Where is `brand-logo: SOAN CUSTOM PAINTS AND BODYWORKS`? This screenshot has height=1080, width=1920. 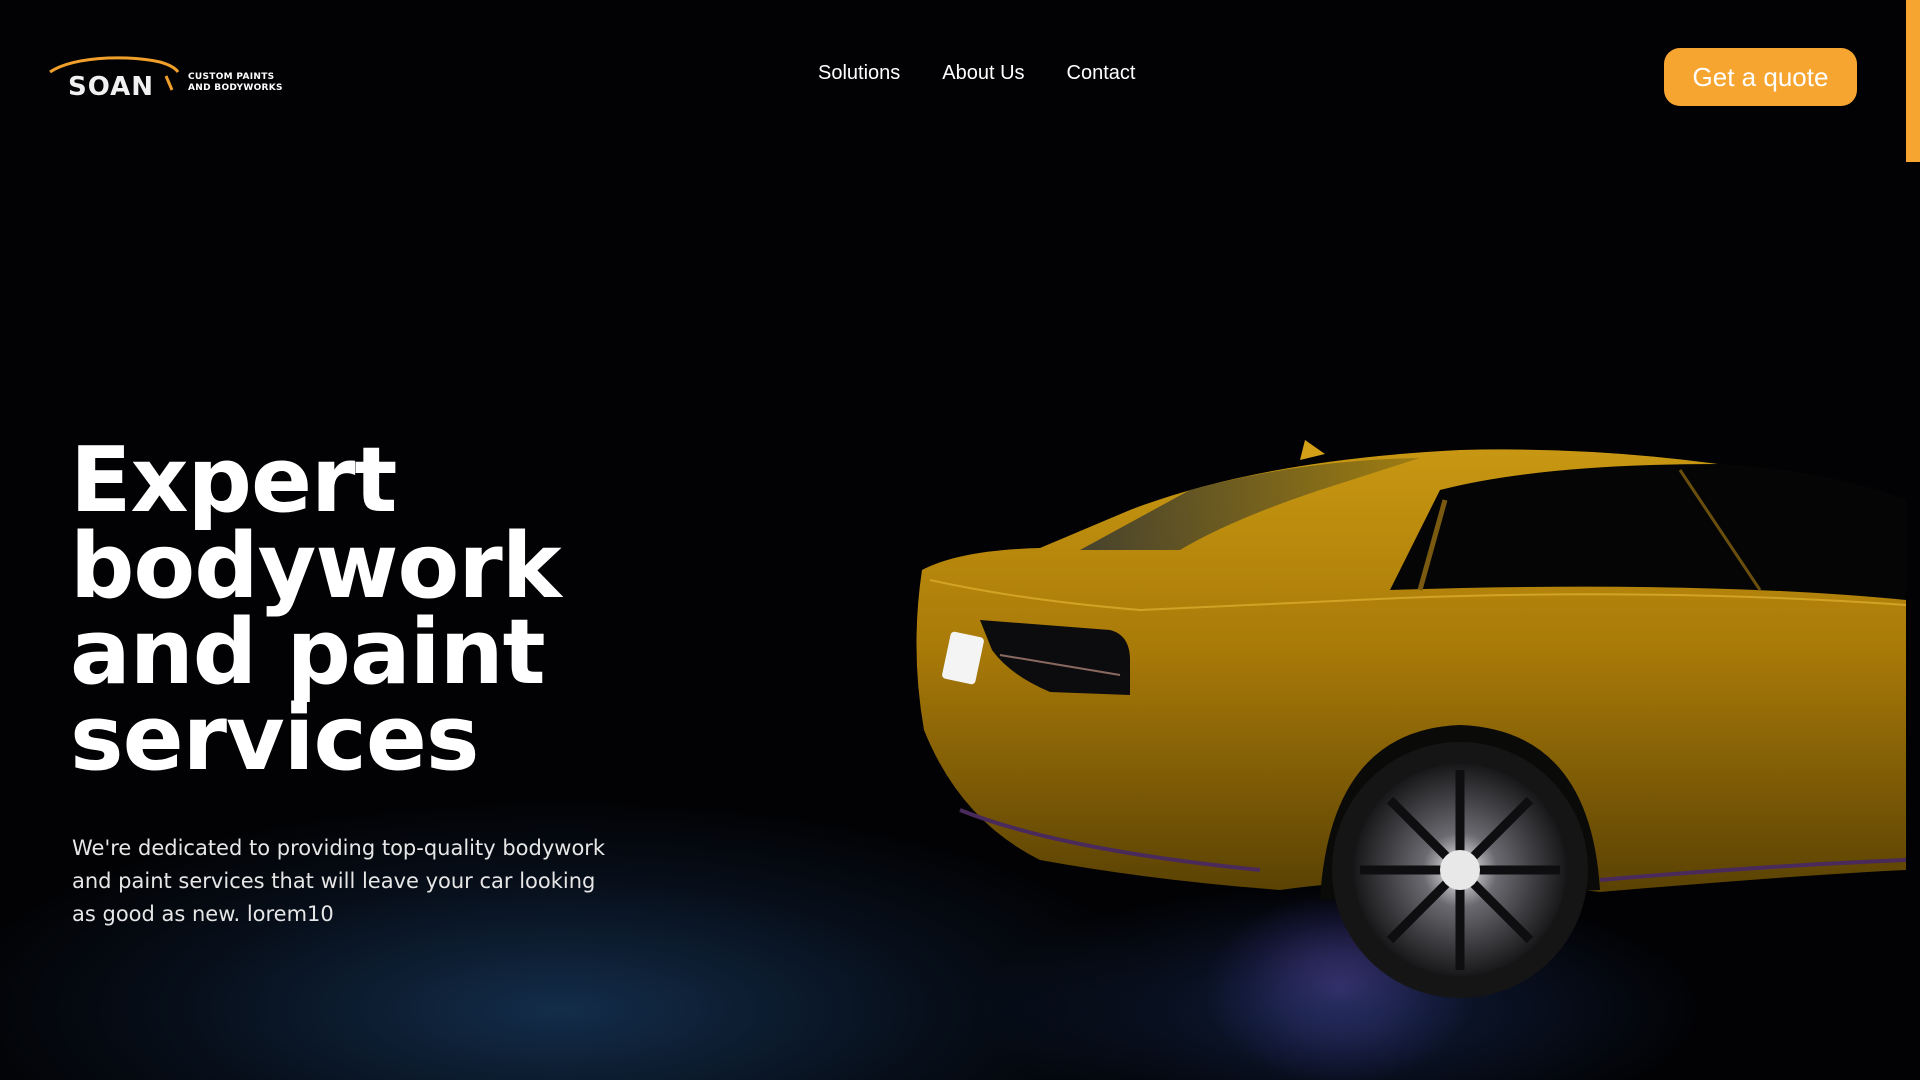
brand-logo: SOAN CUSTOM PAINTS AND BODYWORKS is located at coordinates (165, 76).